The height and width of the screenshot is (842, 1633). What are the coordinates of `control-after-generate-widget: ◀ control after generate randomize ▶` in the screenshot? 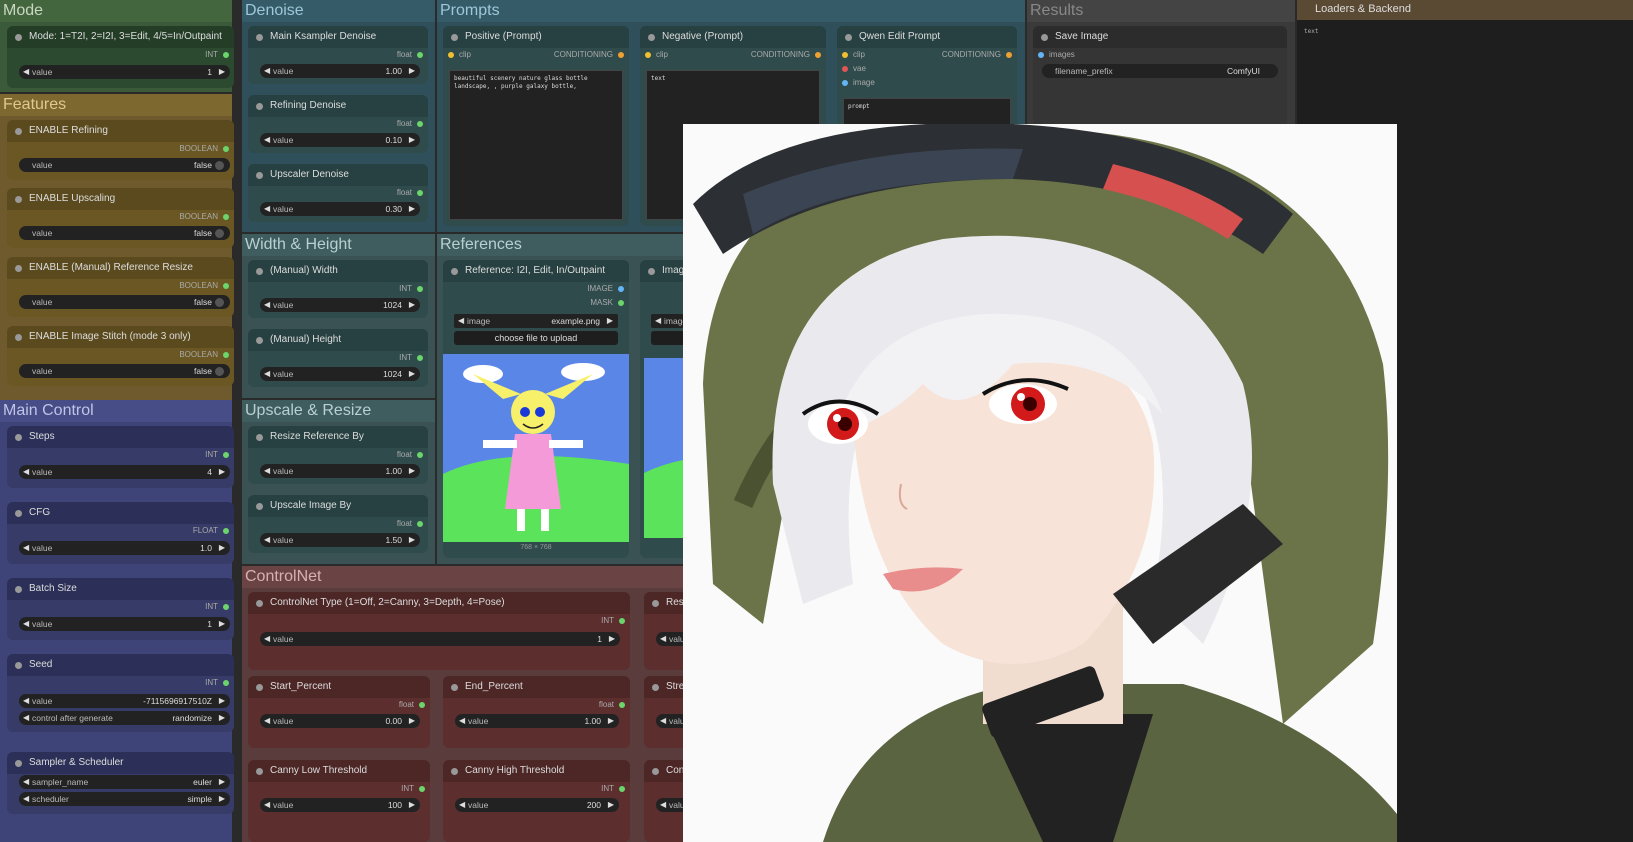 It's located at (124, 718).